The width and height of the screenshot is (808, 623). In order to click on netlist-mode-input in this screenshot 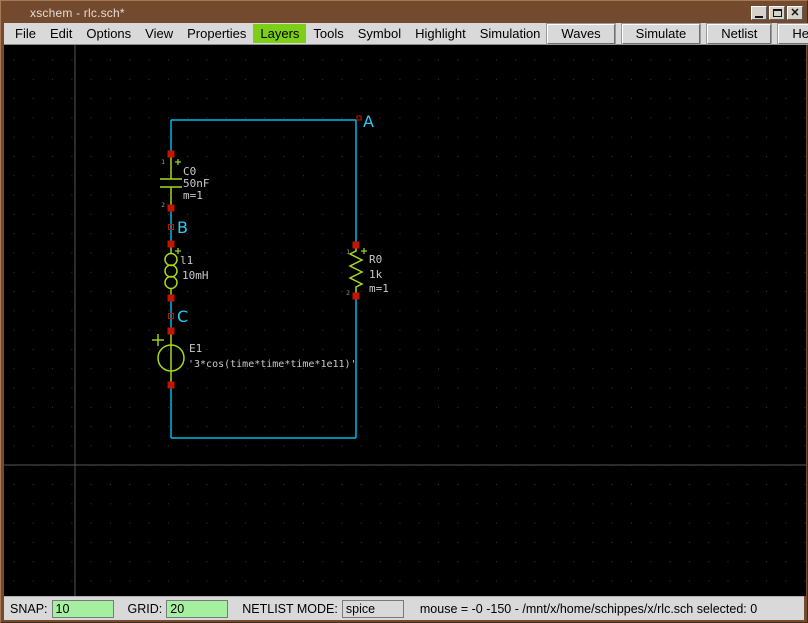, I will do `click(372, 608)`.